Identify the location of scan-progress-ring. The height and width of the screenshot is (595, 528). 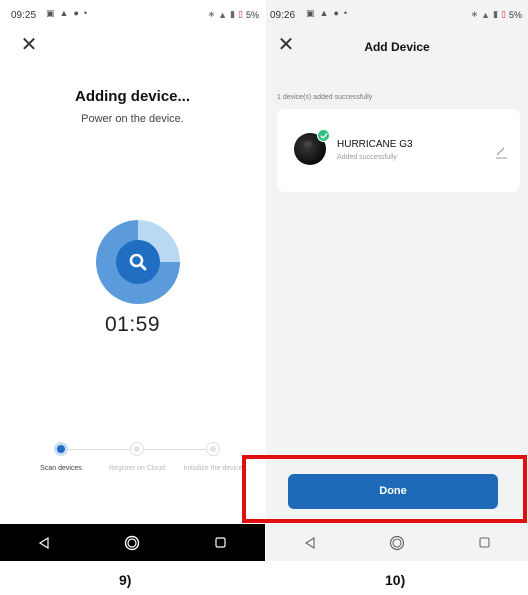
(138, 262).